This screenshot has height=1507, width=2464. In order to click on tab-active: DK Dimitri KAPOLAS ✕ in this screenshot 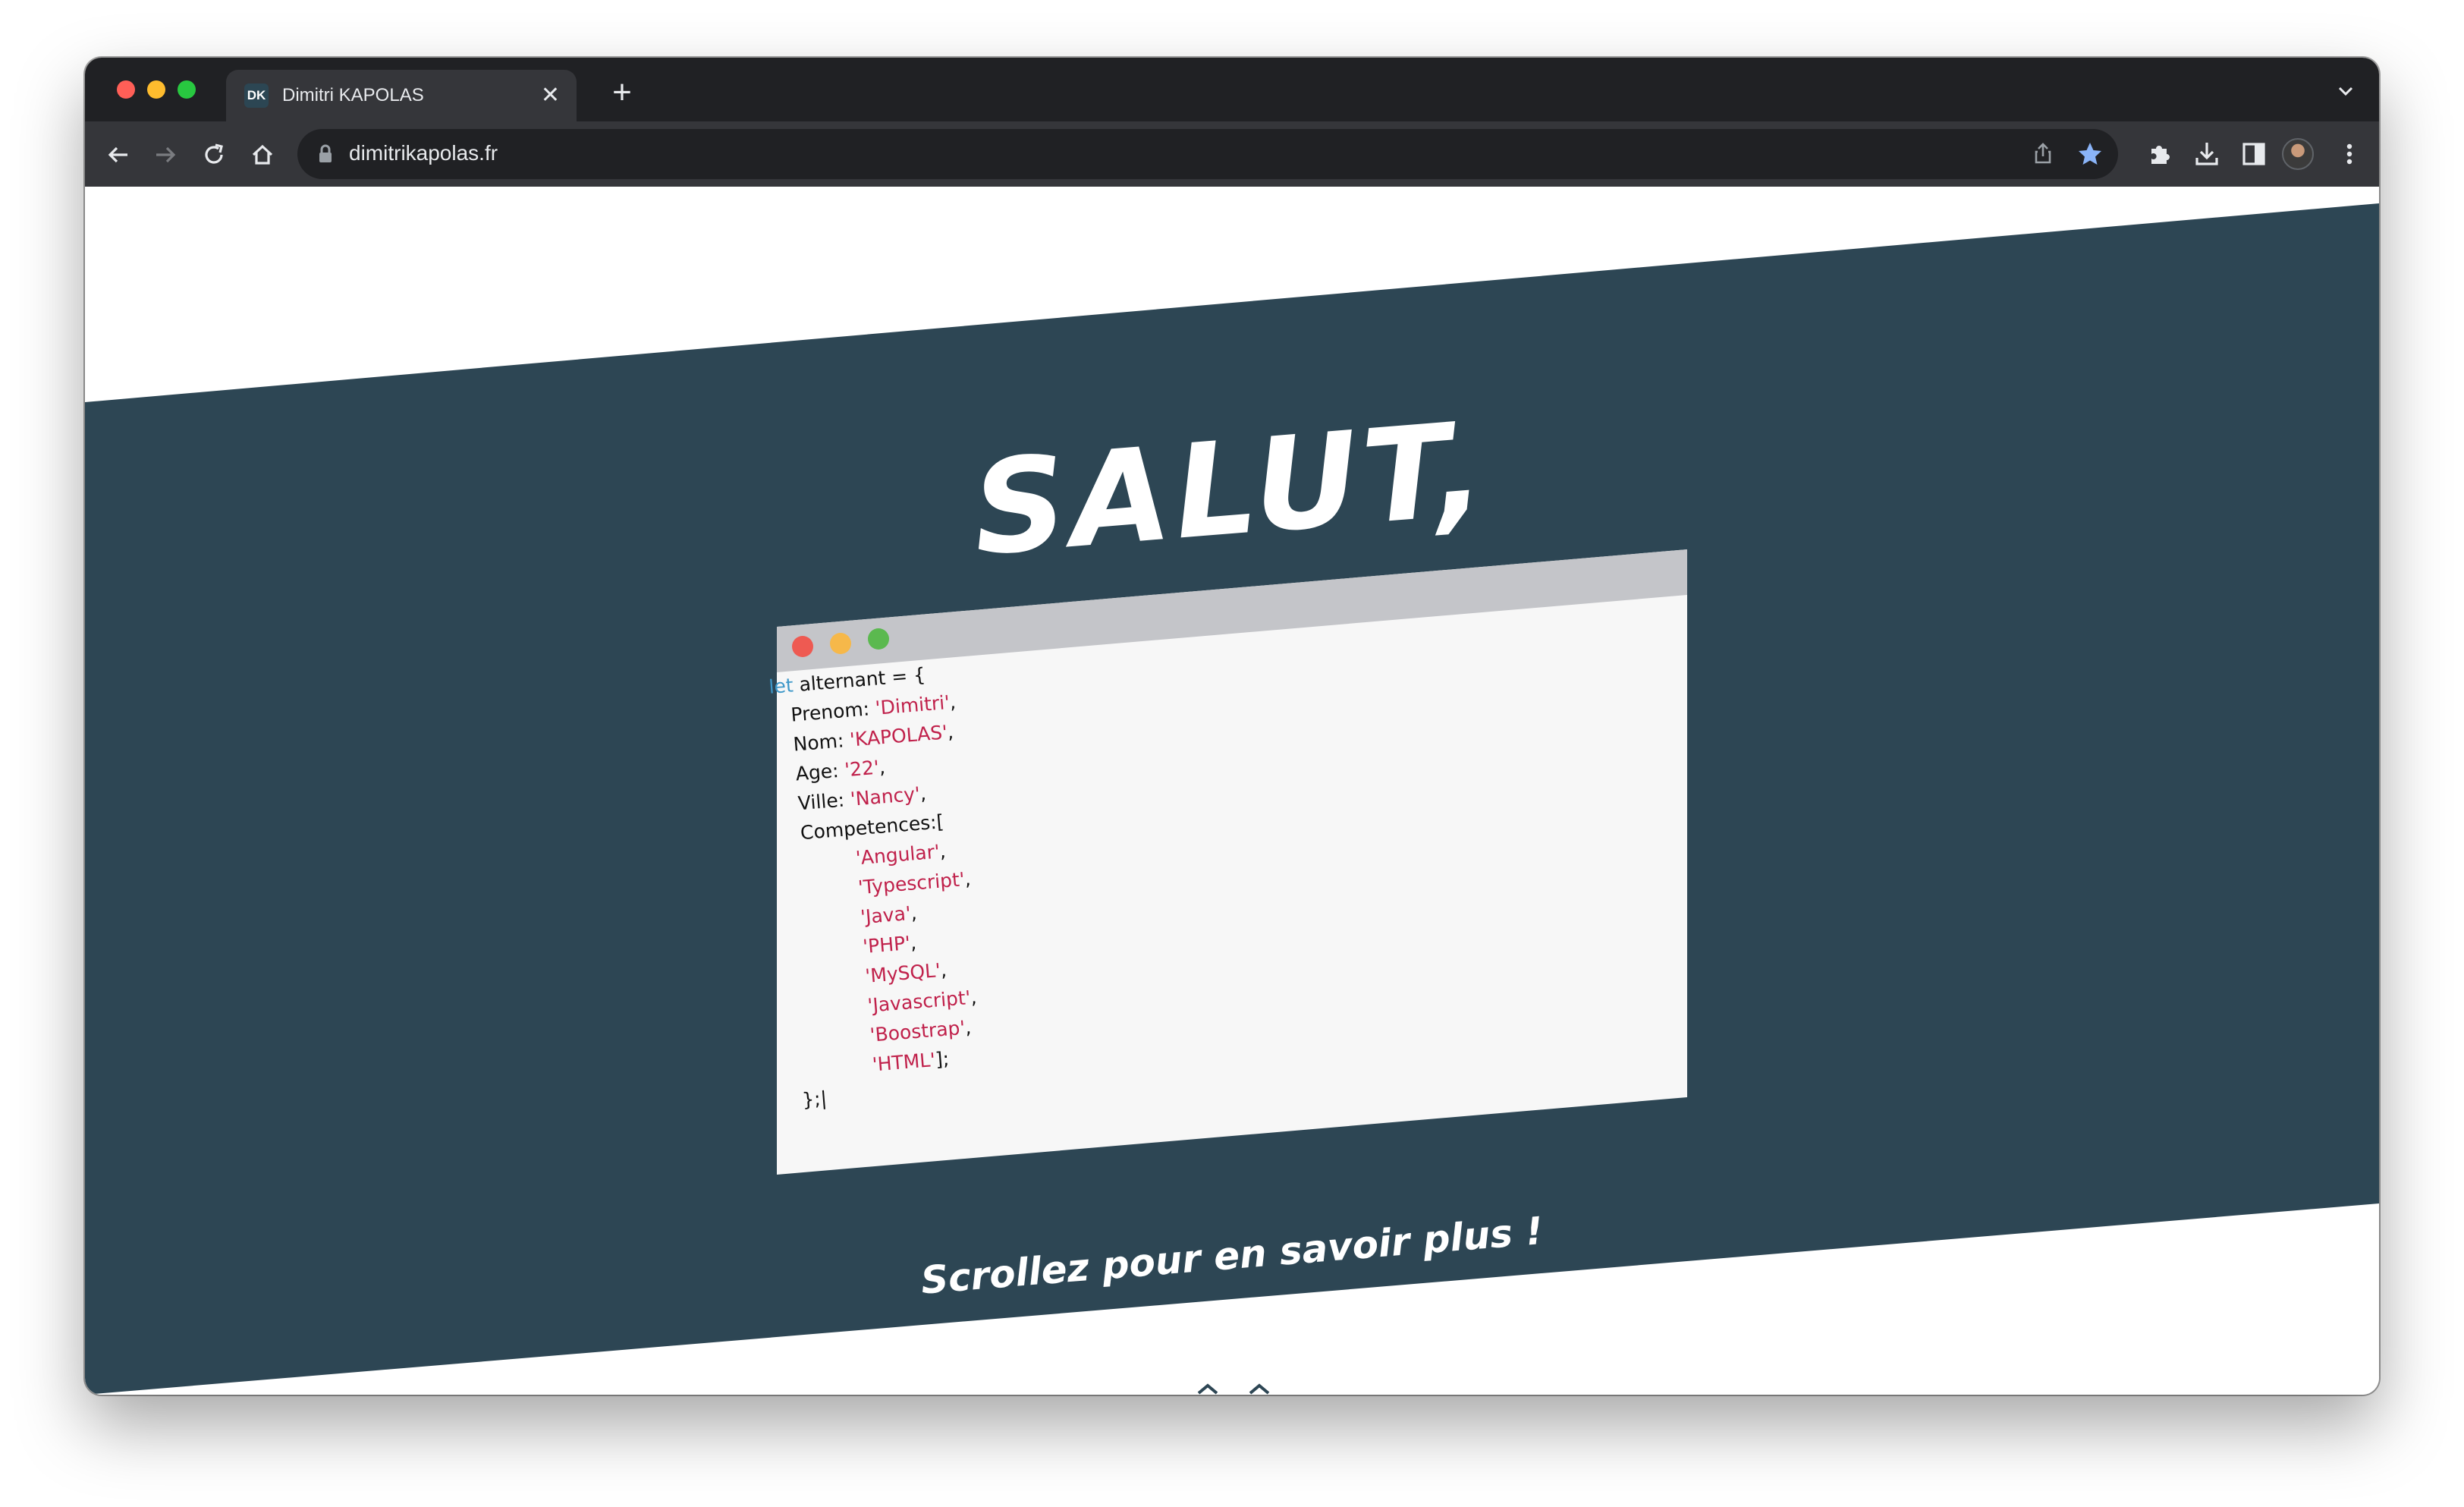, I will do `click(401, 95)`.